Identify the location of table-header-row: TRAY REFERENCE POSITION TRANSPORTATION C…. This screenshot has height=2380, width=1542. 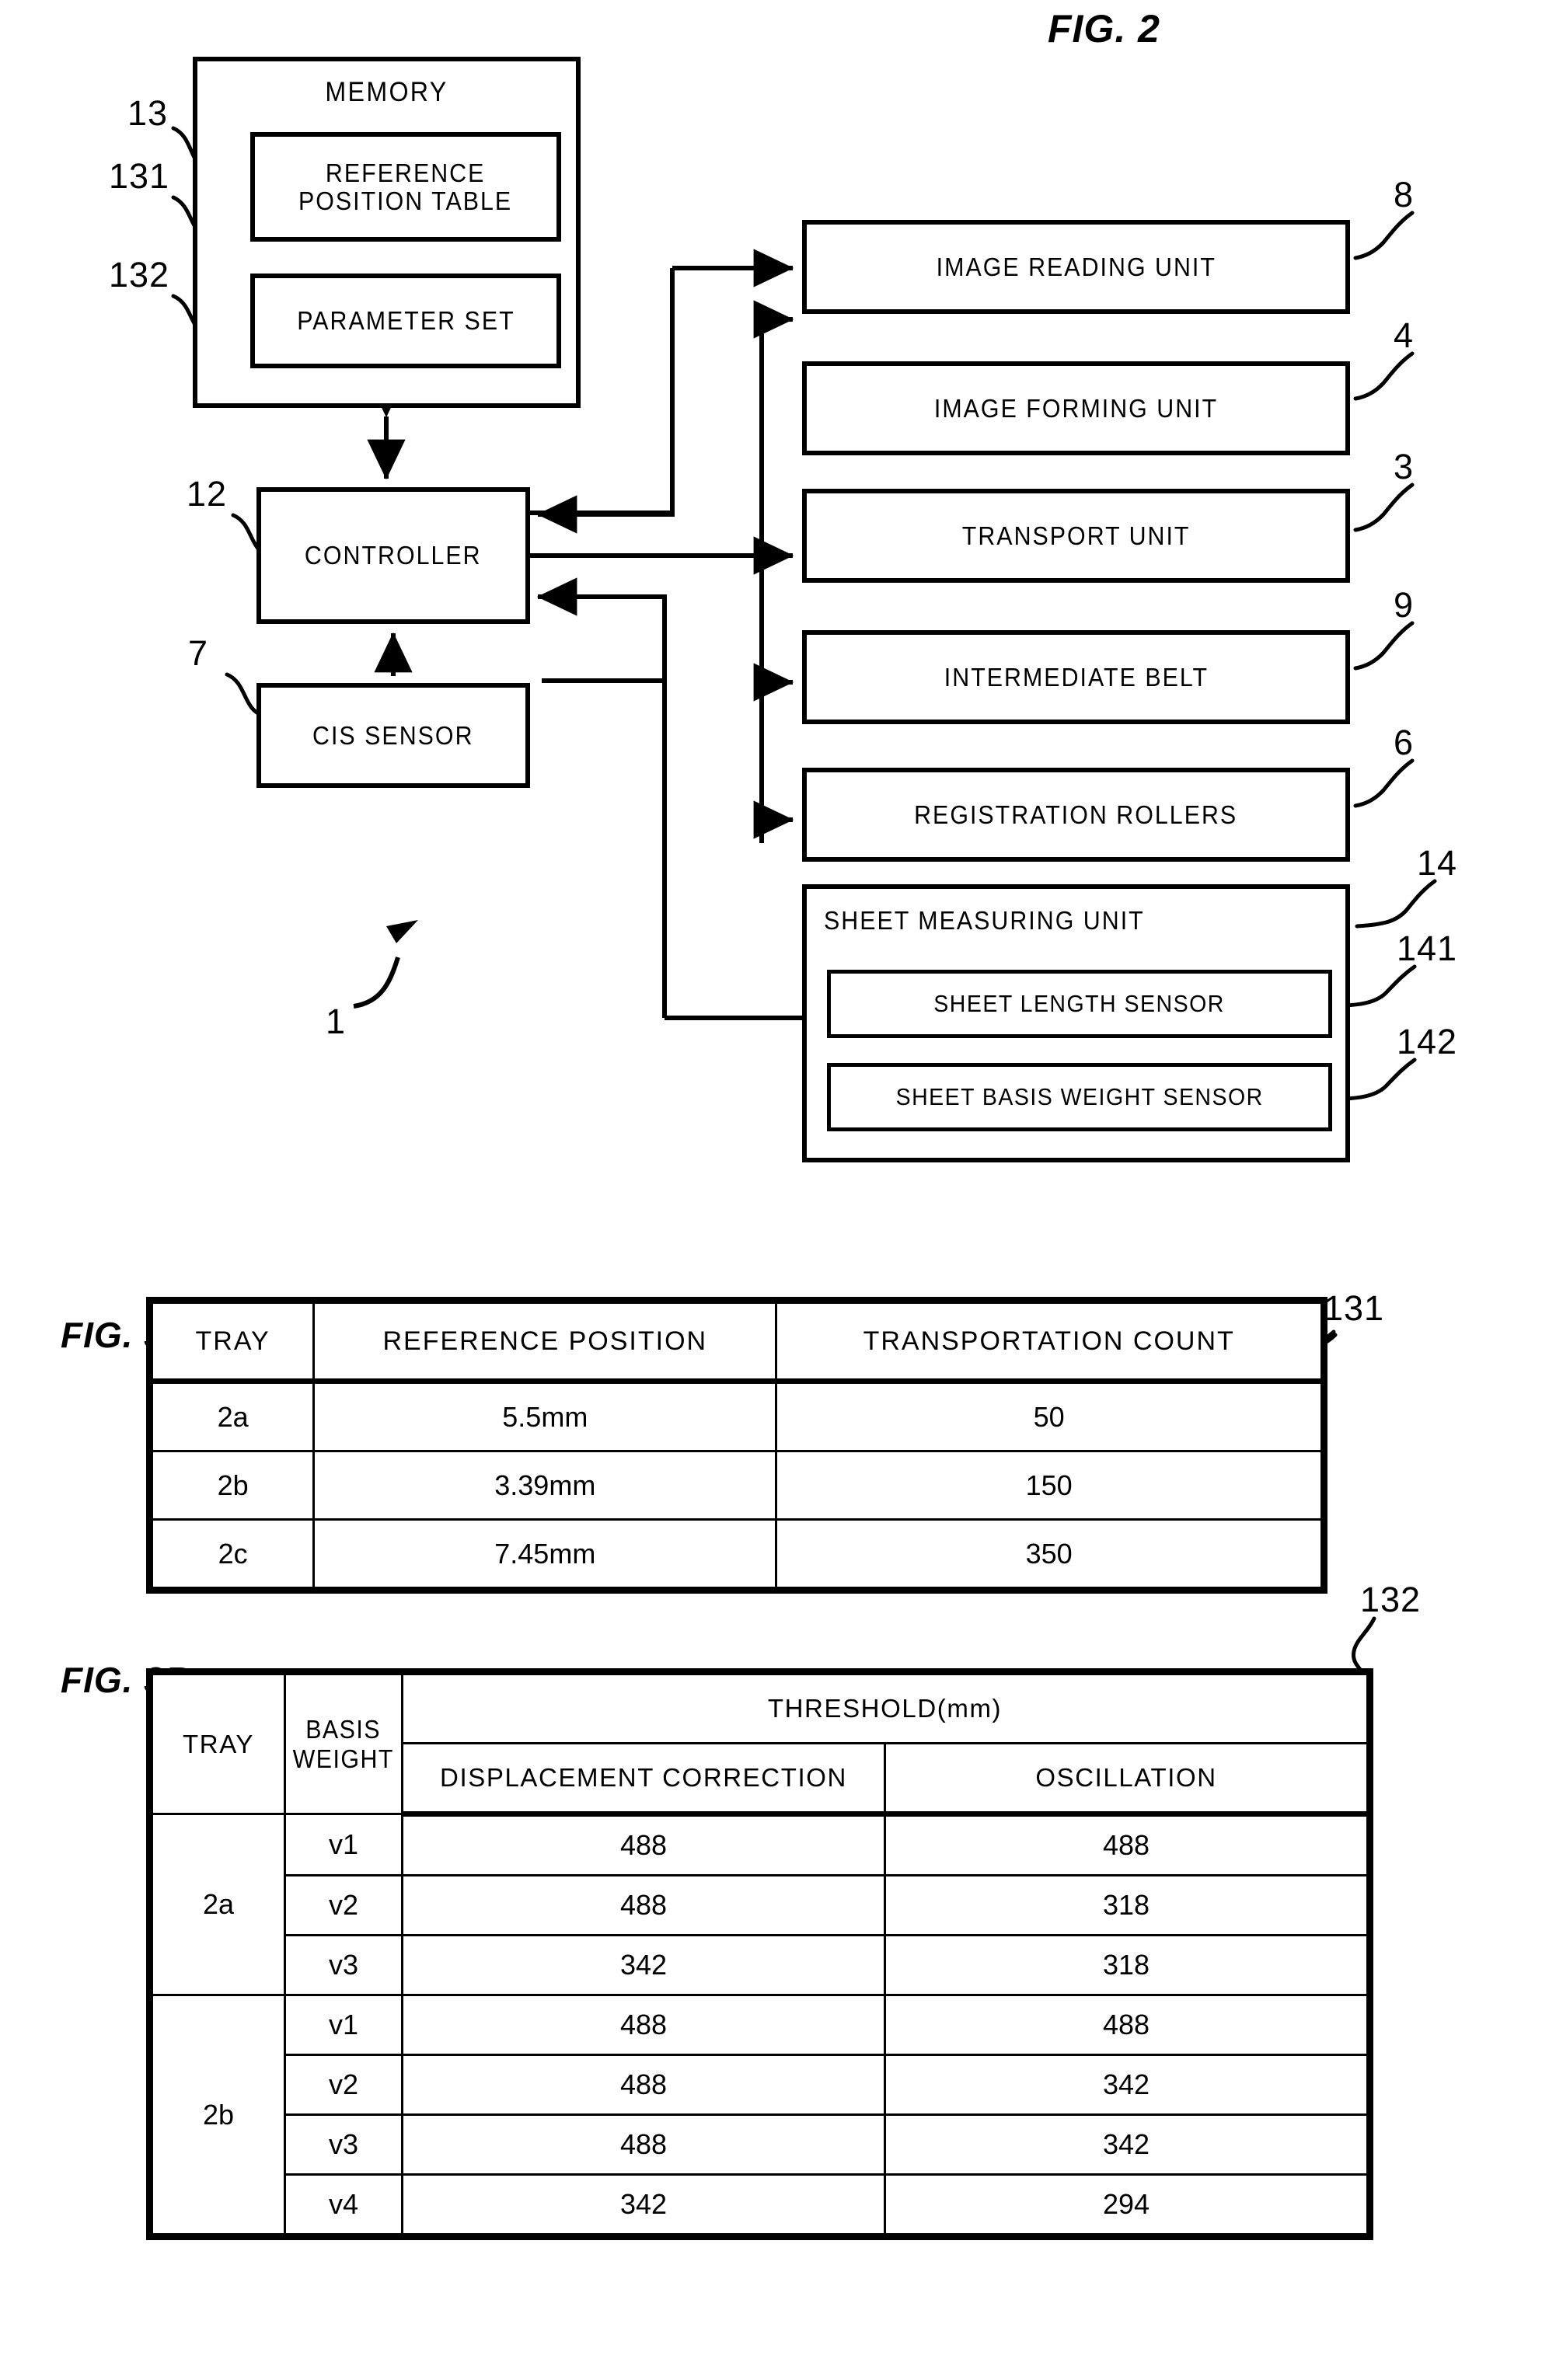
(737, 1343).